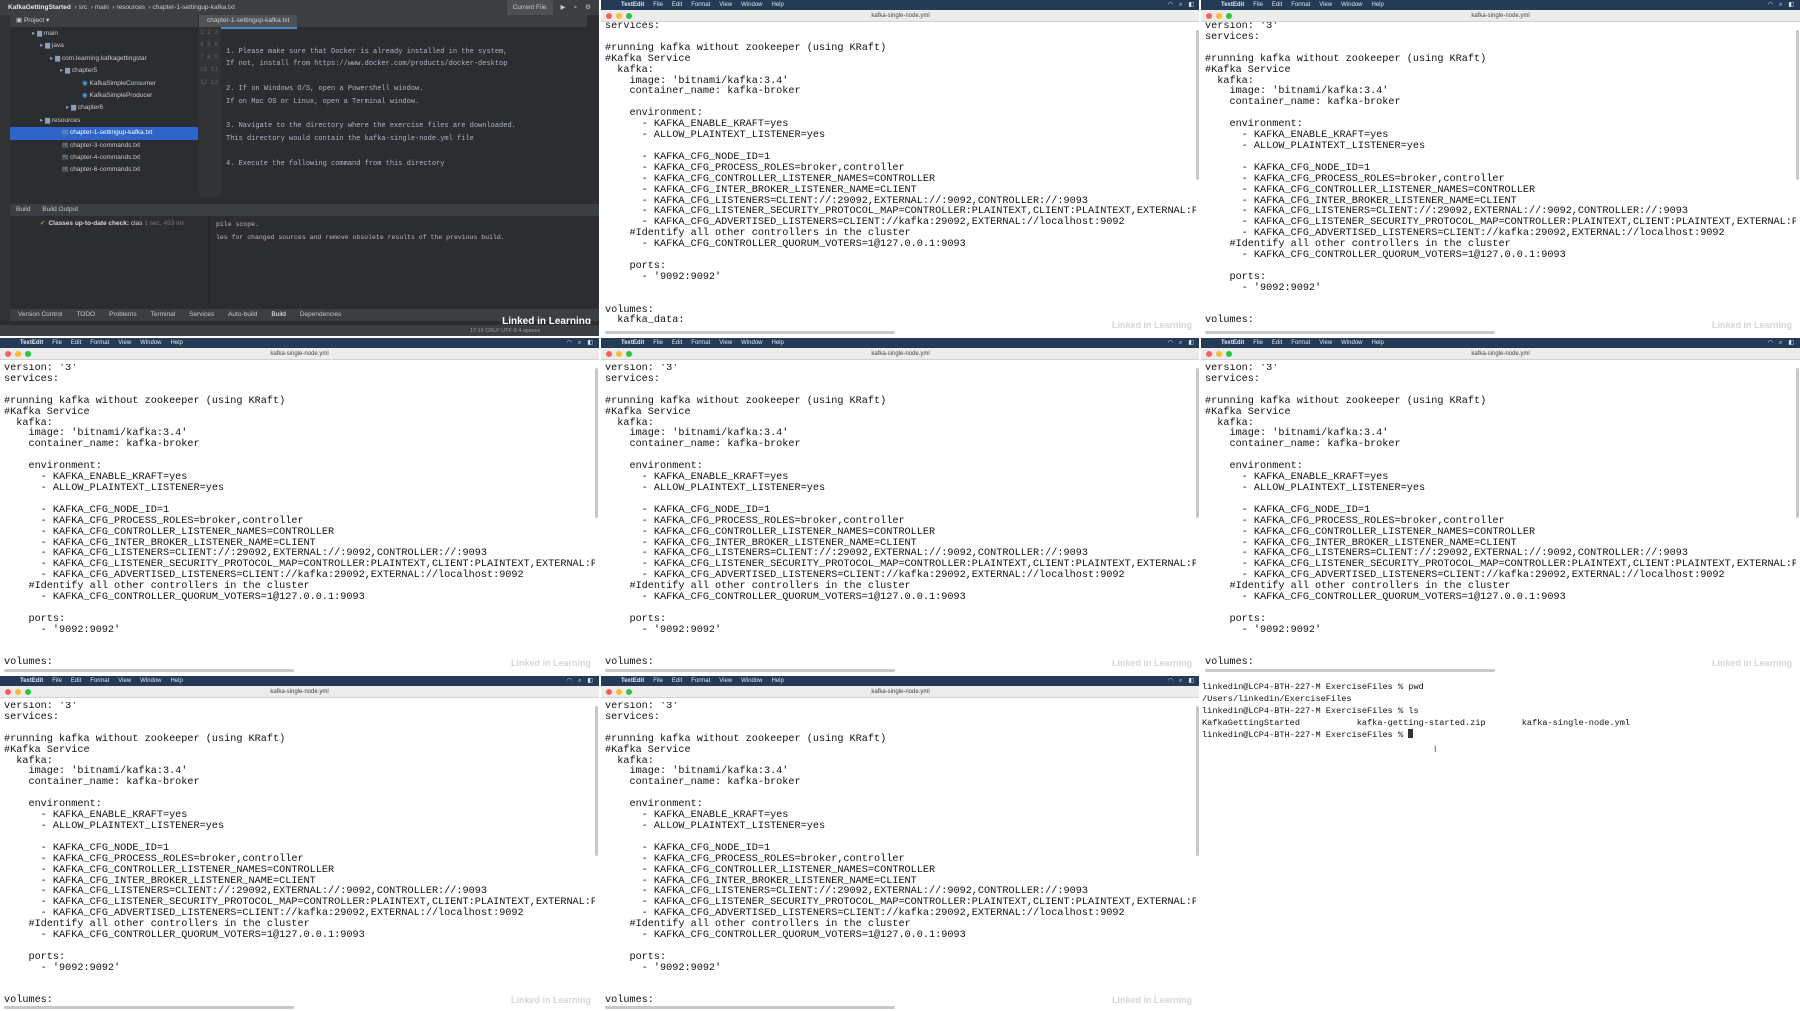  What do you see at coordinates (60, 209) in the screenshot?
I see `build-output-tab: Build Output` at bounding box center [60, 209].